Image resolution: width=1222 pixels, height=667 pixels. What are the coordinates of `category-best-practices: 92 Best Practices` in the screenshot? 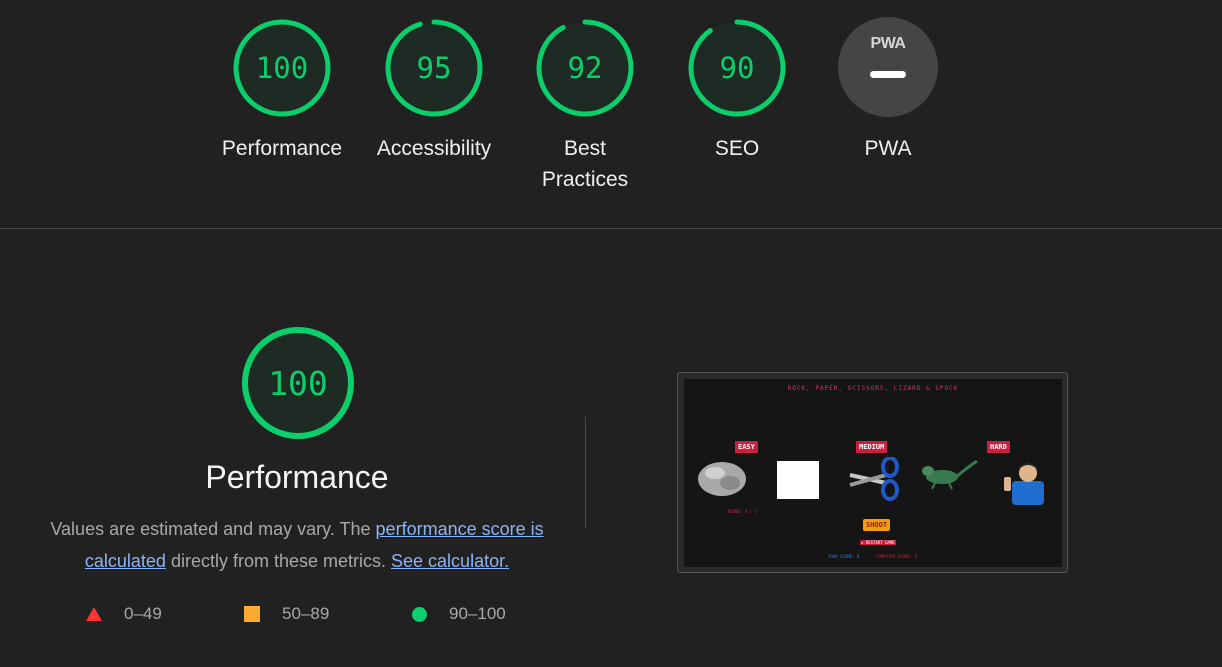 It's located at (585, 106).